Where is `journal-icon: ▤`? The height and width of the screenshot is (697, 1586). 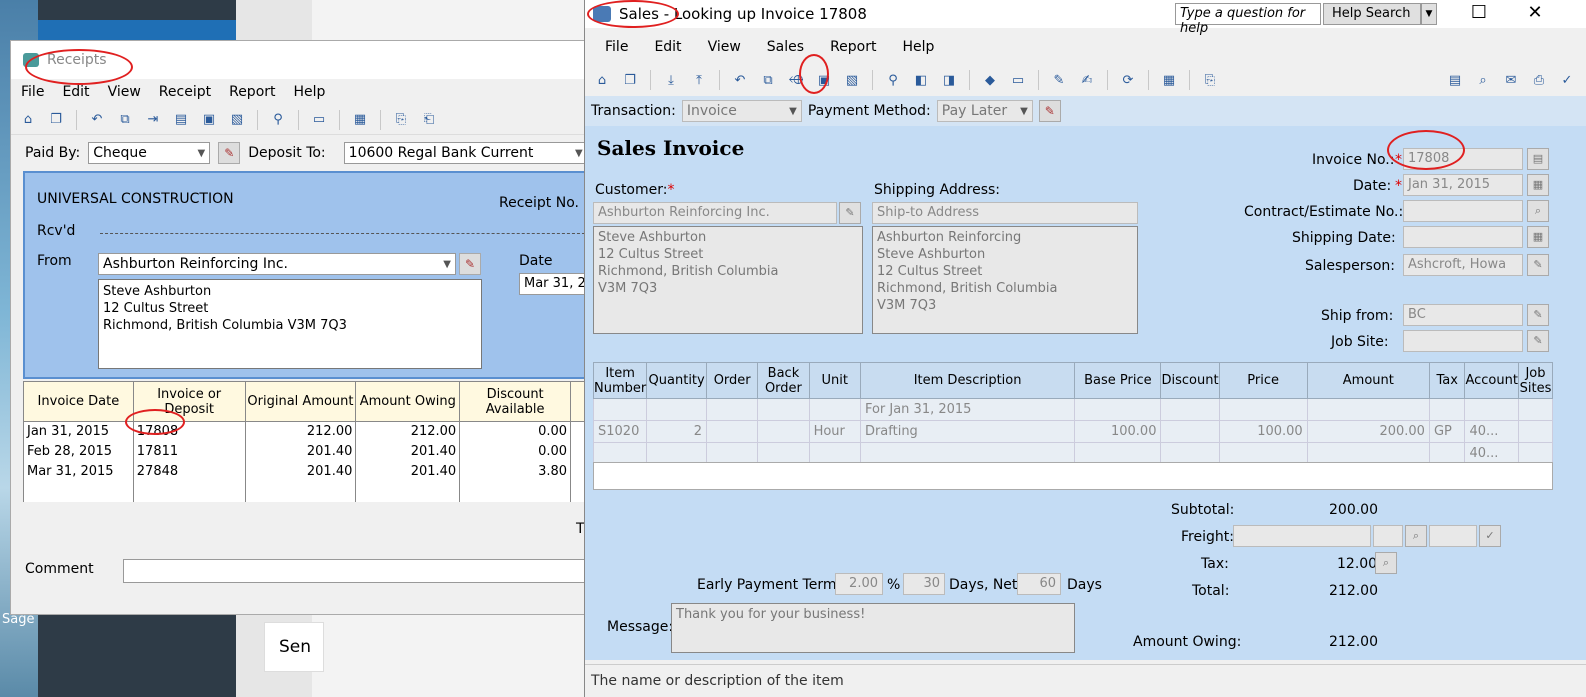 journal-icon: ▤ is located at coordinates (181, 120).